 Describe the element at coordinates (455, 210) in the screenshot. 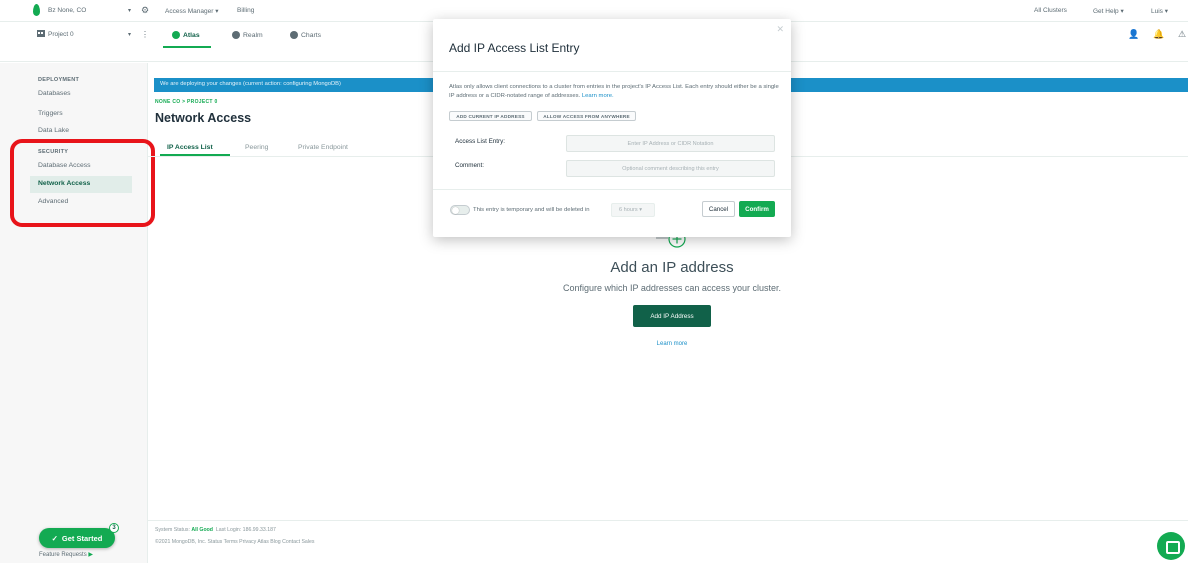

I see `toggle-knob` at that location.